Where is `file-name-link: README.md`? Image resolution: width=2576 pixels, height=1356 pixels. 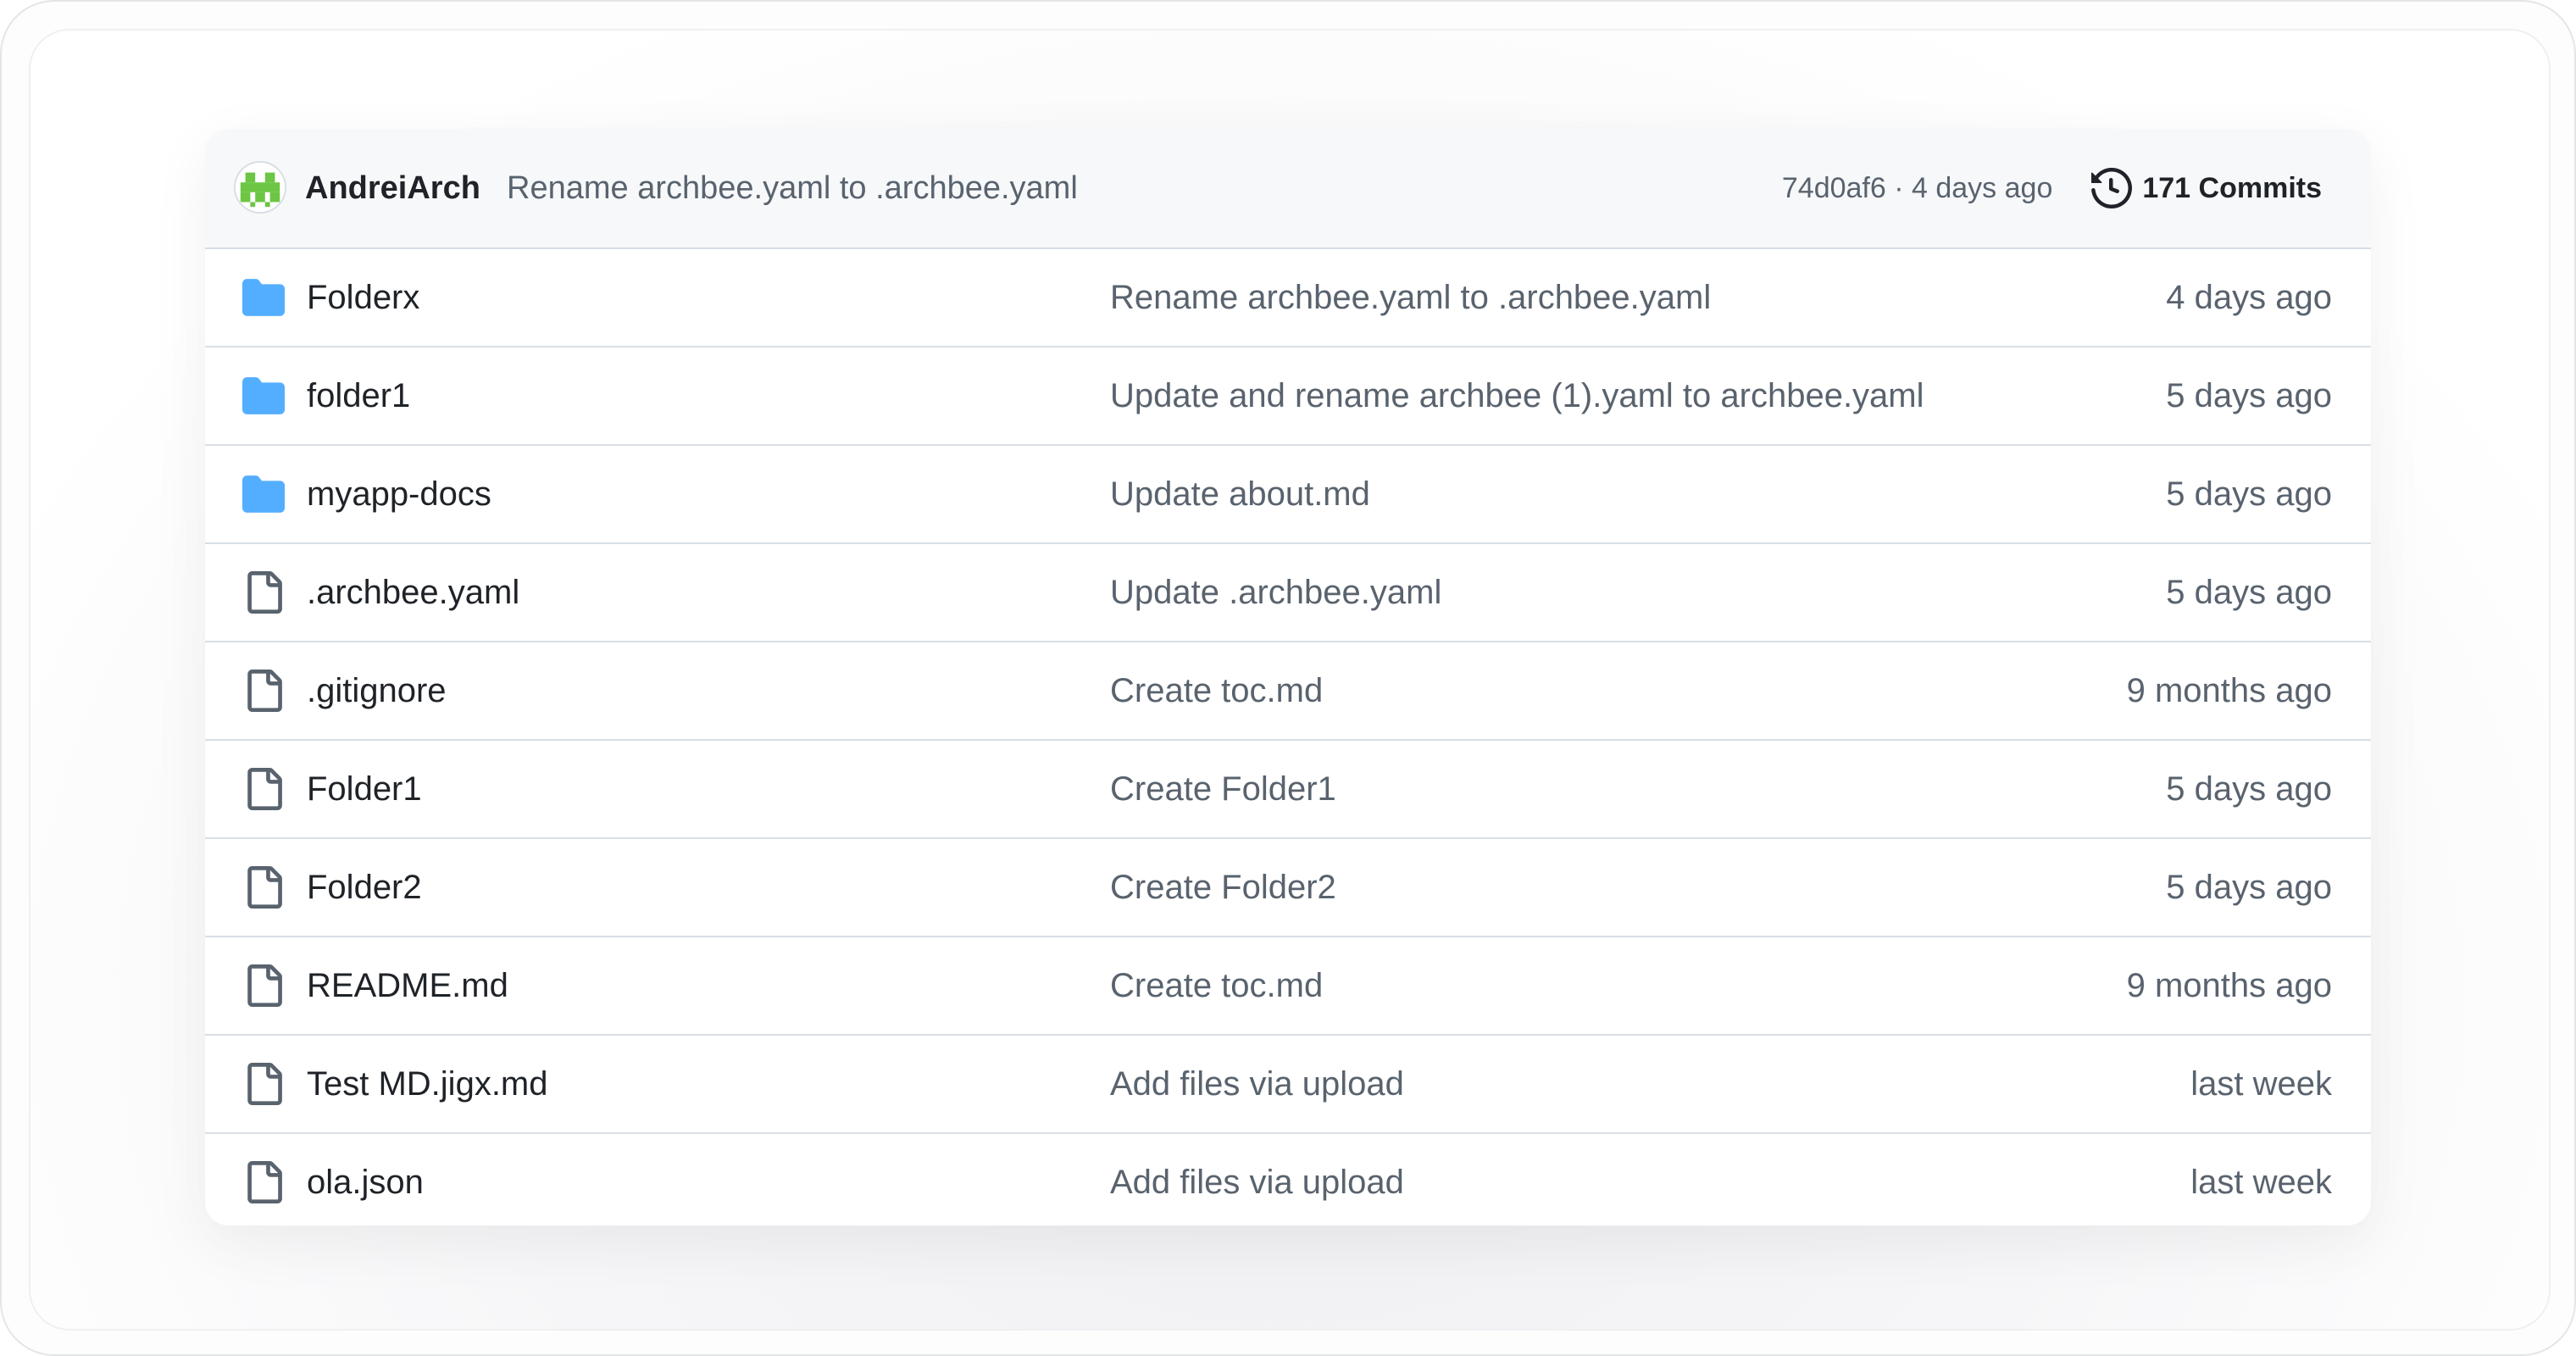 file-name-link: README.md is located at coordinates (407, 985).